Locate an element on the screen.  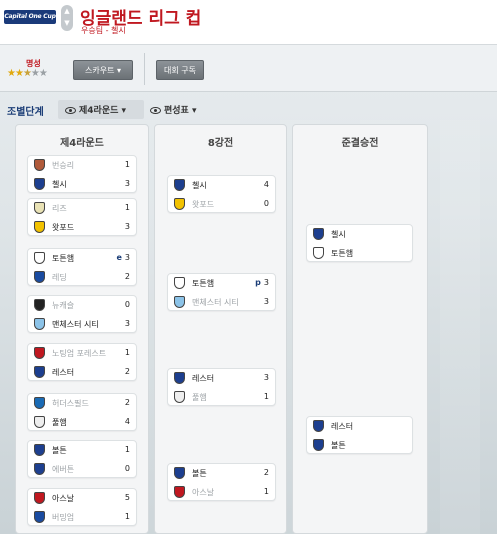
match-card: 노팅엄 포레스트 1 레스터 2 is located at coordinates (82, 362).